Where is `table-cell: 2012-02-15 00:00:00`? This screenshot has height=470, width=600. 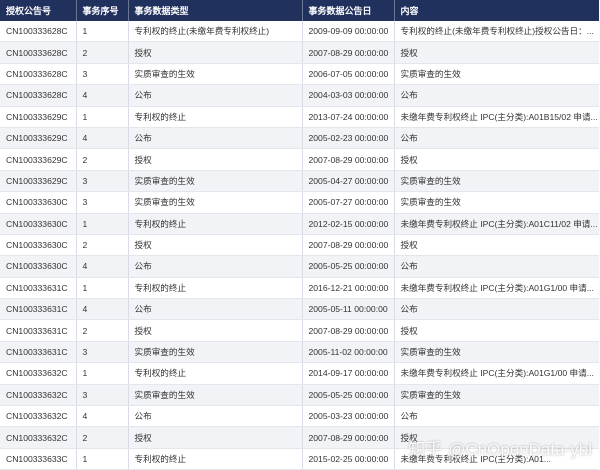
table-cell: 2012-02-15 00:00:00 is located at coordinates (348, 224).